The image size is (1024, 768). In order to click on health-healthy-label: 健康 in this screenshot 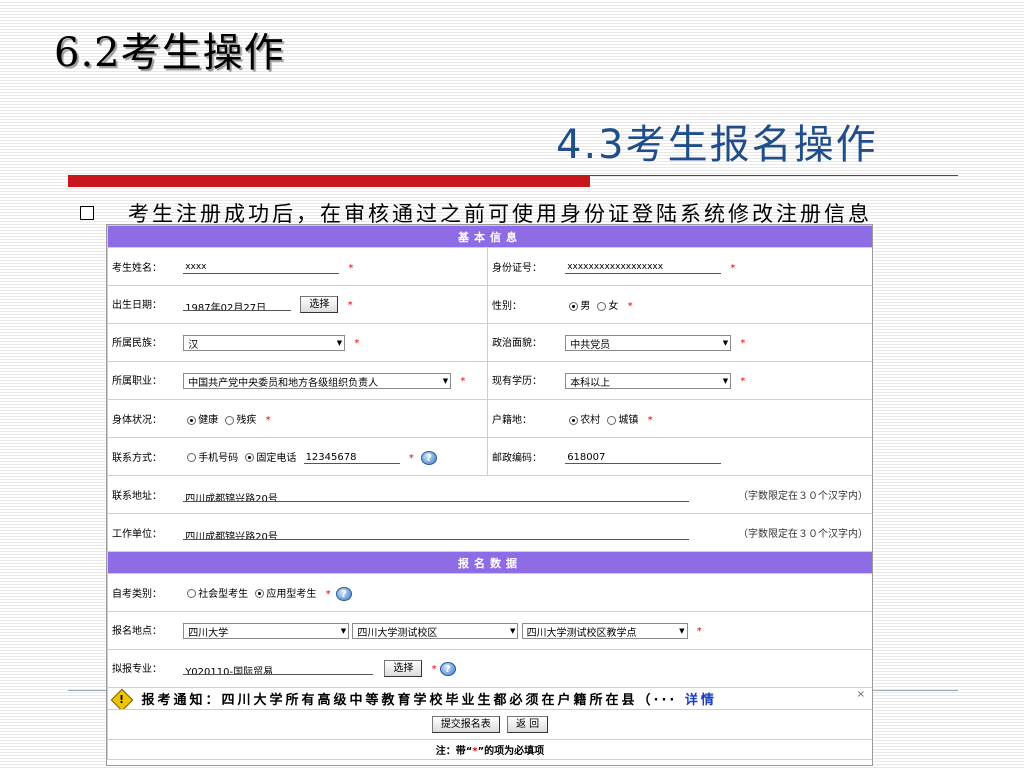, I will do `click(208, 420)`.